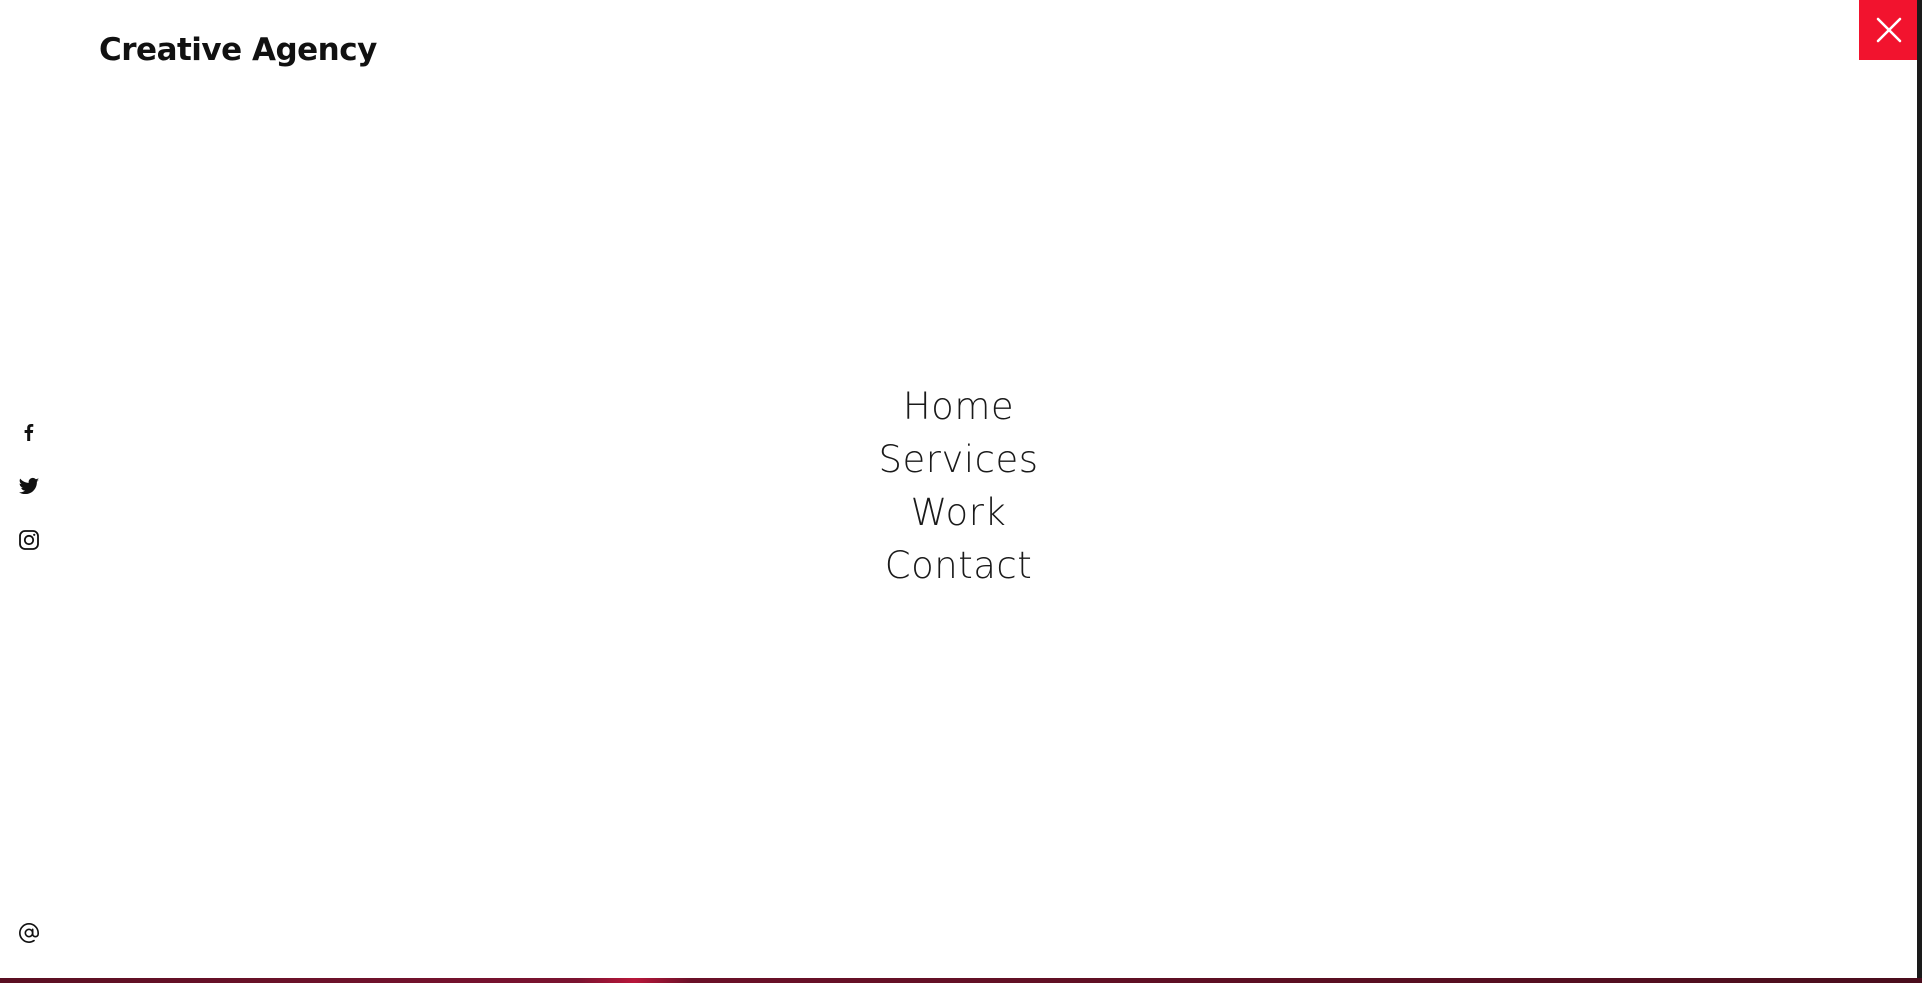  I want to click on at-sign-icon, so click(29, 933).